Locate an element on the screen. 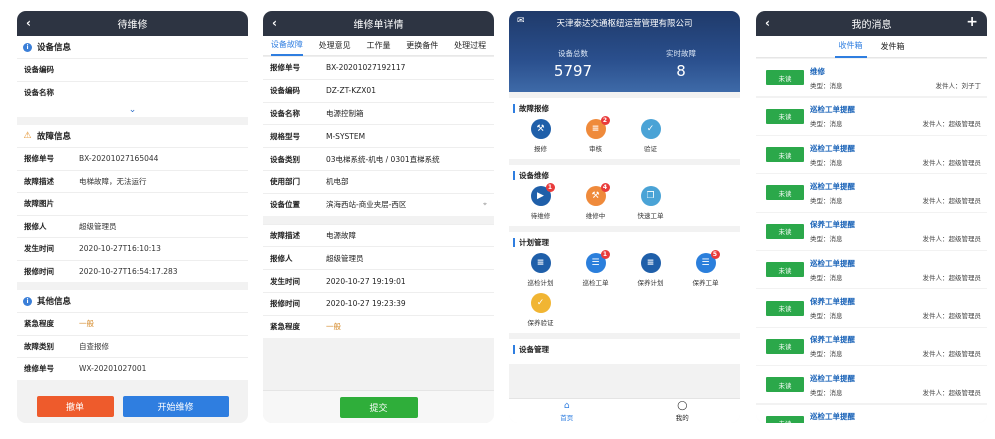 Image resolution: width=995 pixels, height=439 pixels. message-body: 保养工单提醒 类型：消息 发件人：超级管理员 is located at coordinates (898, 308).